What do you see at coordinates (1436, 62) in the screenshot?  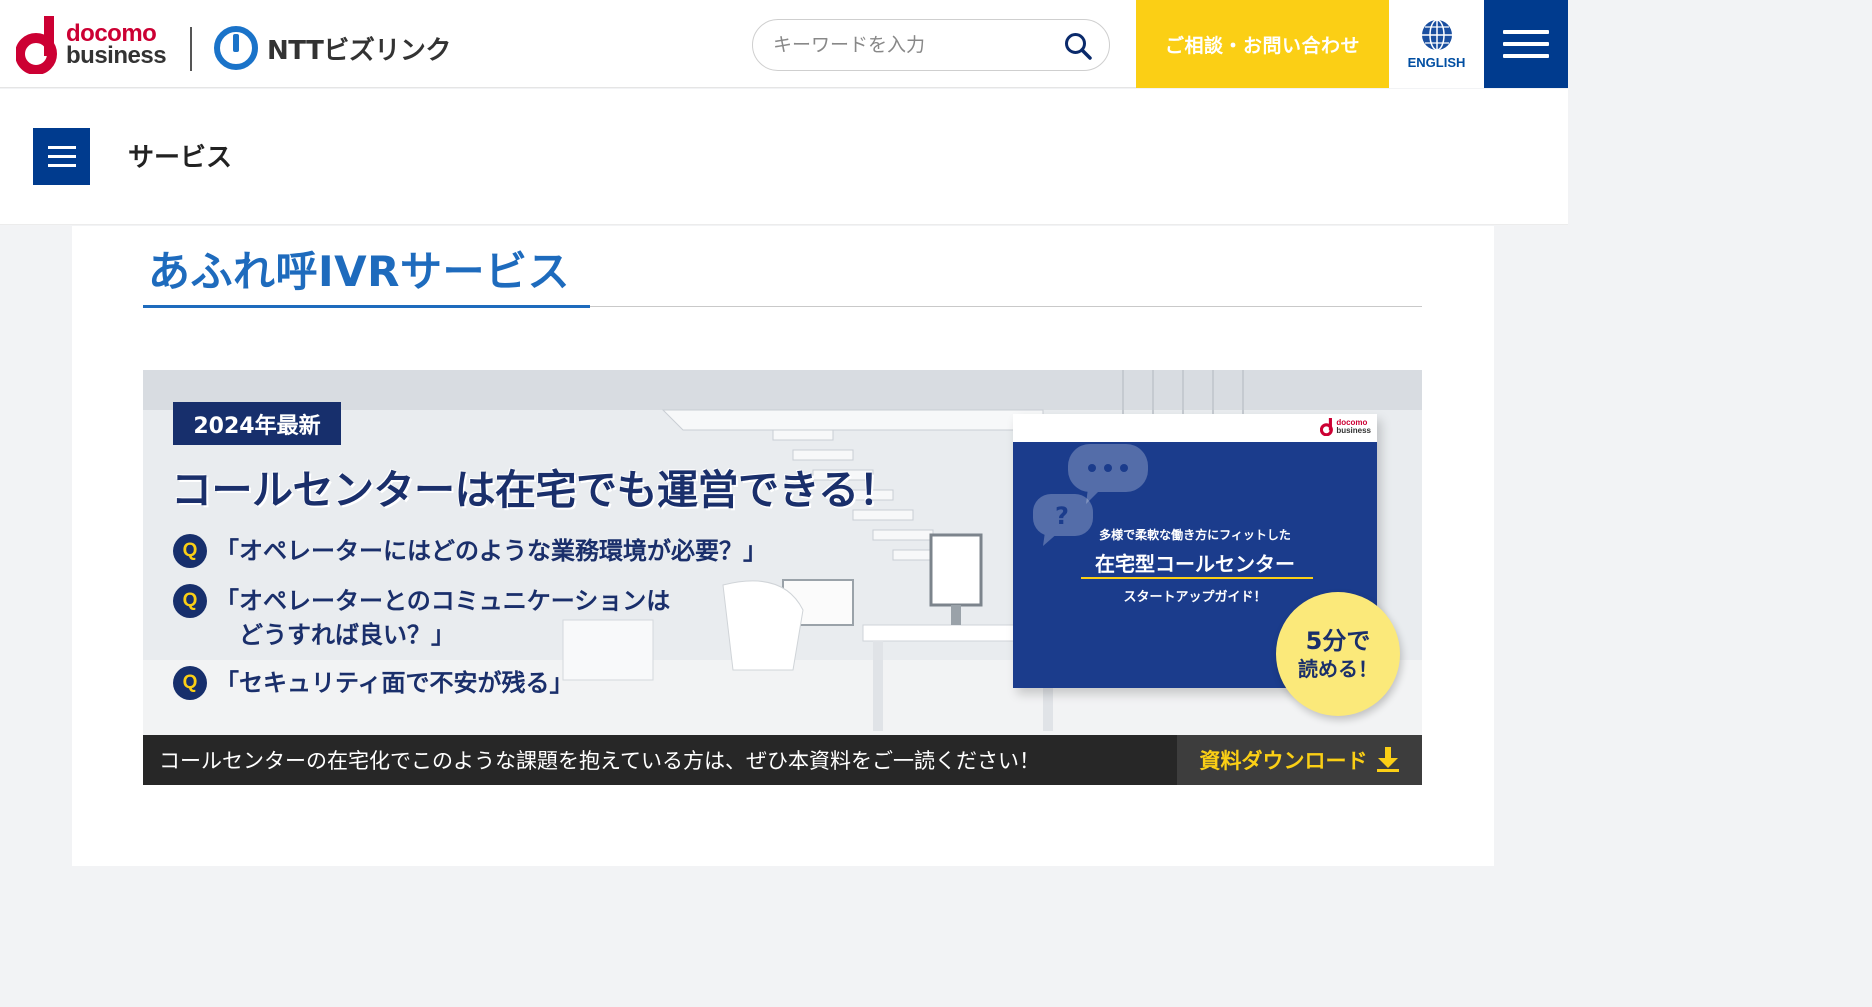 I see `english-label: ENGLISH` at bounding box center [1436, 62].